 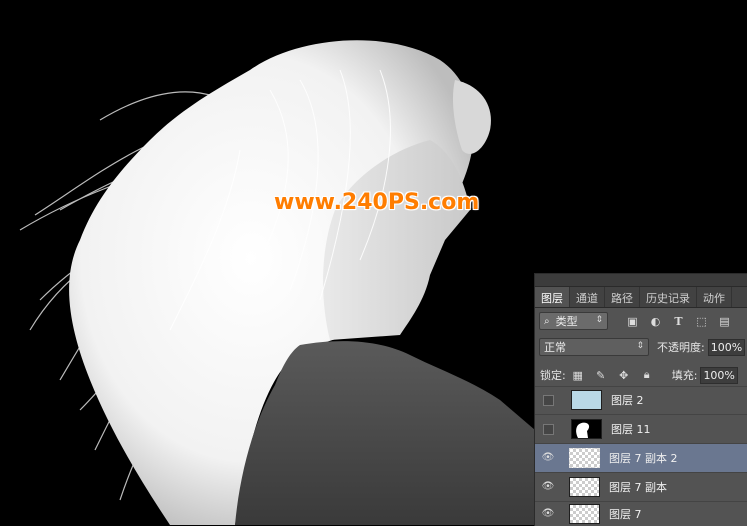 I want to click on blend-row: 正常 ⇕ 不透明度: 100%, so click(x=641, y=347).